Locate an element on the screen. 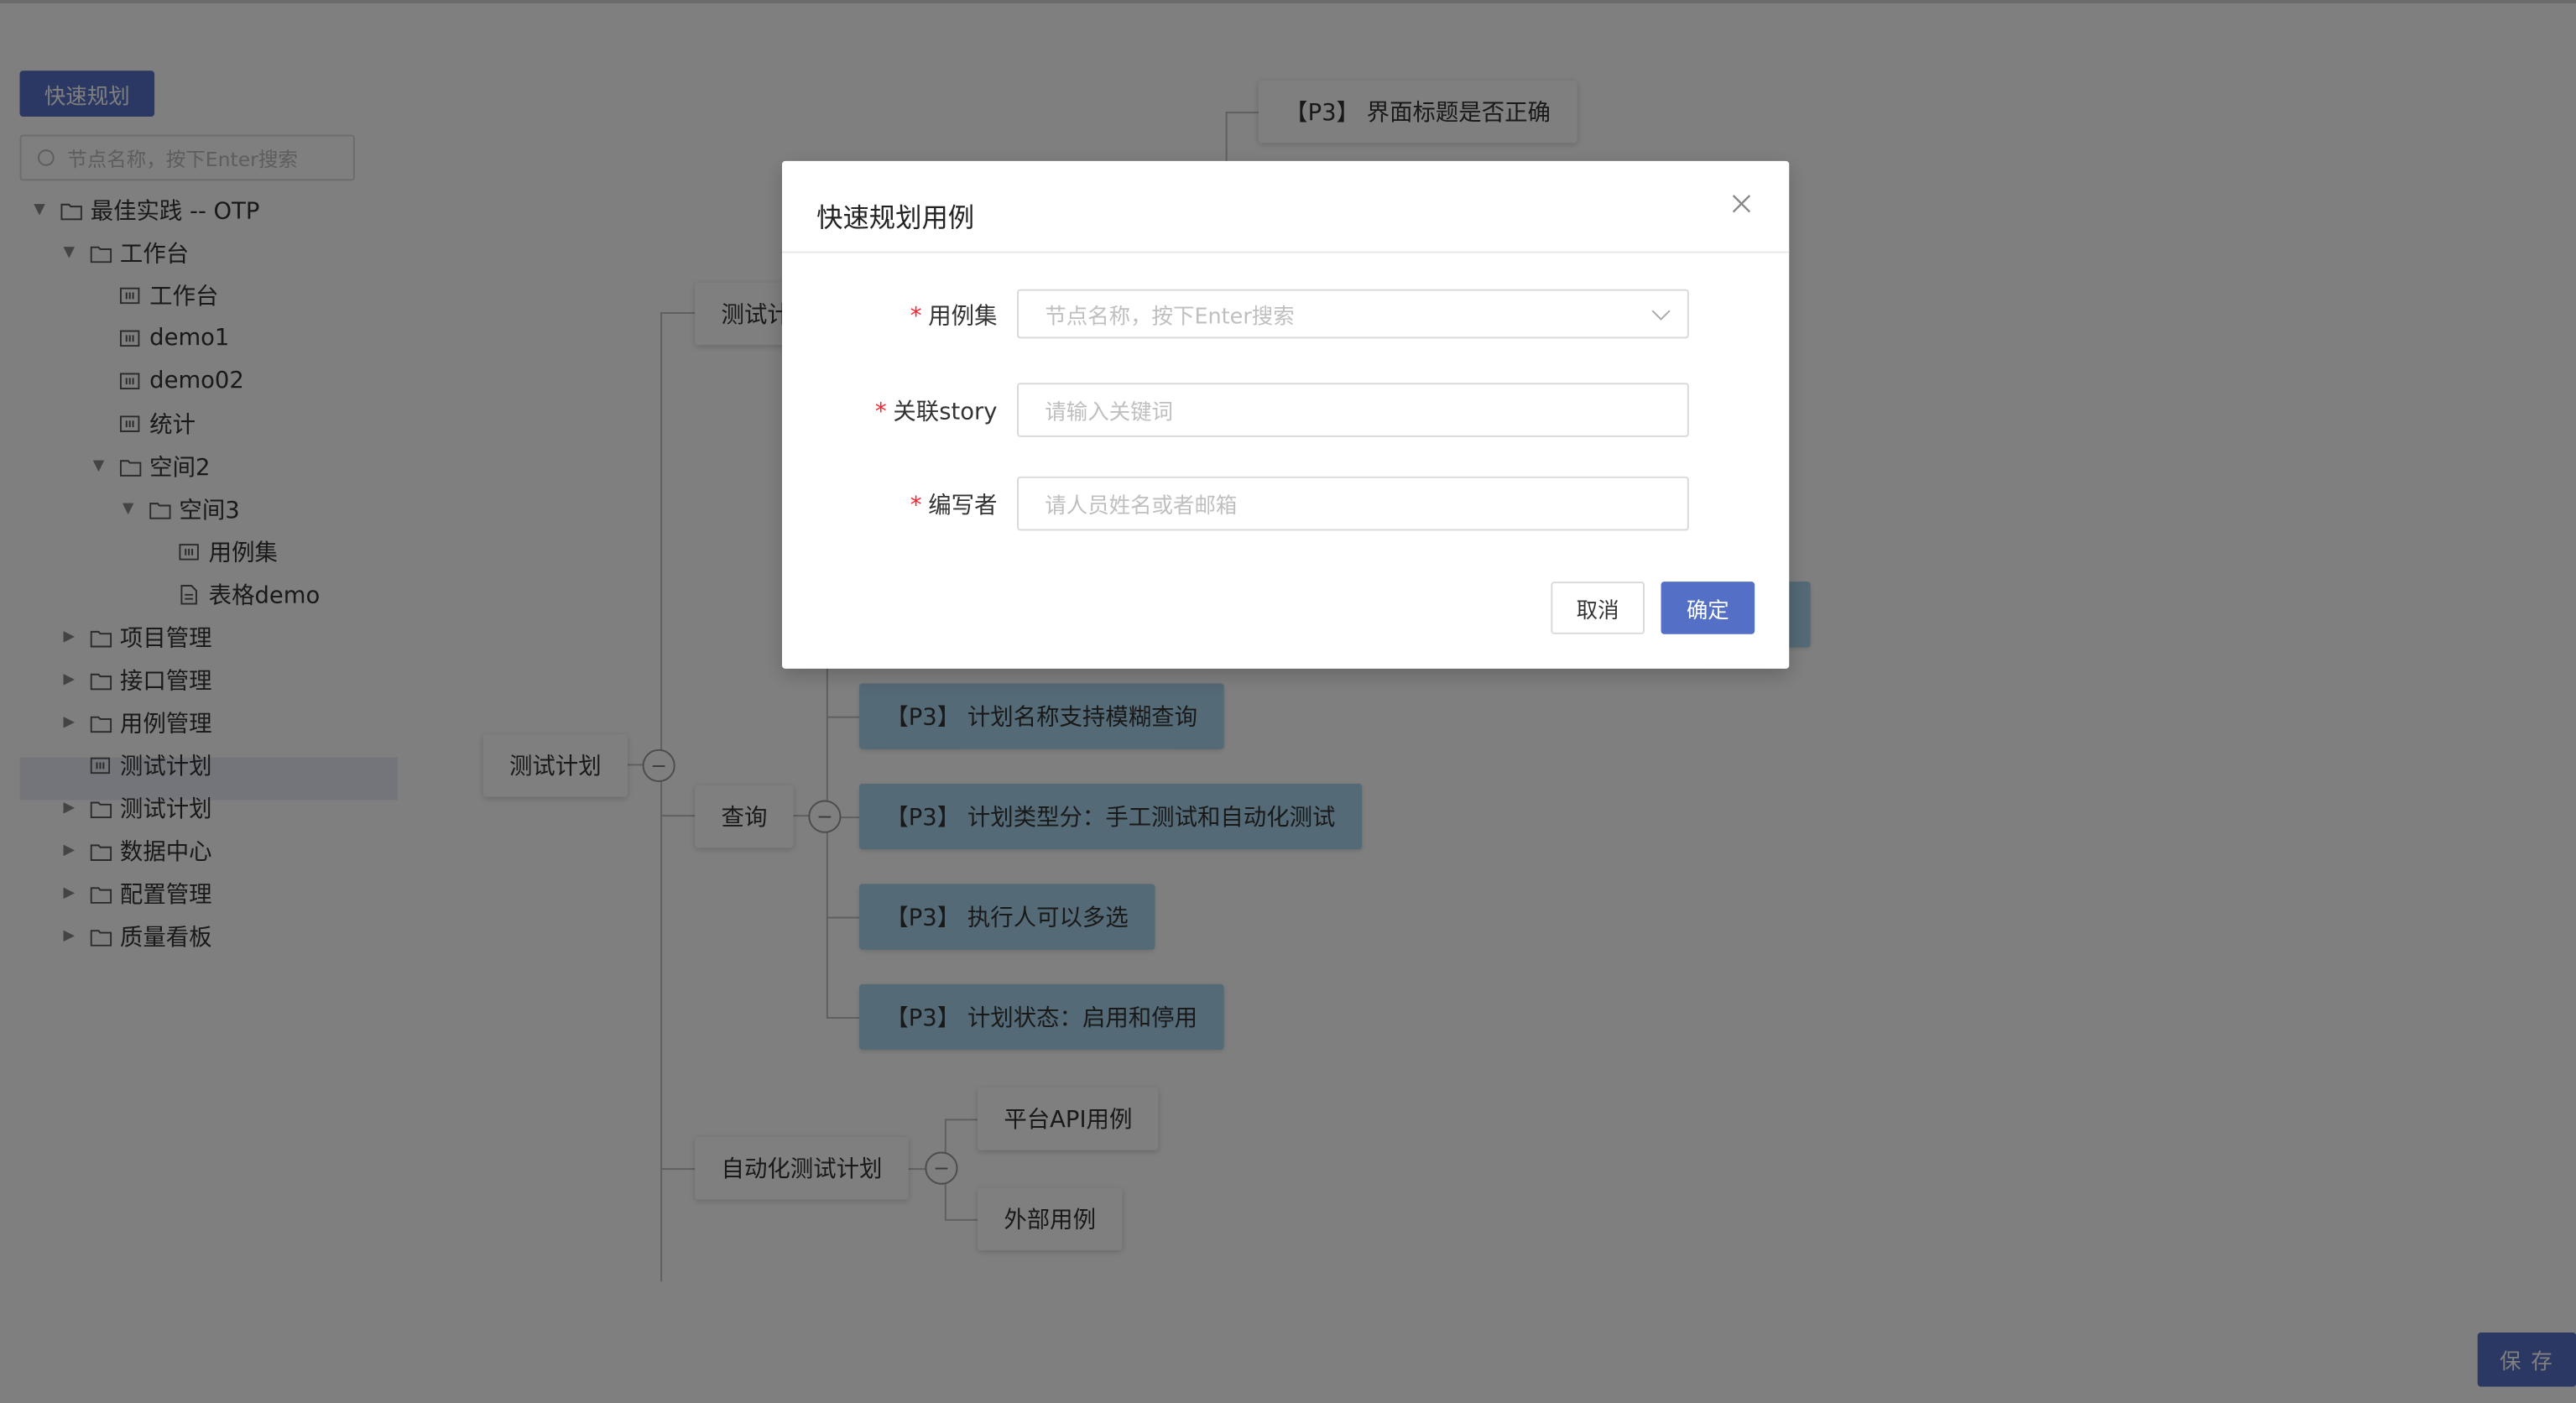  modal-divider is located at coordinates (1286, 252).